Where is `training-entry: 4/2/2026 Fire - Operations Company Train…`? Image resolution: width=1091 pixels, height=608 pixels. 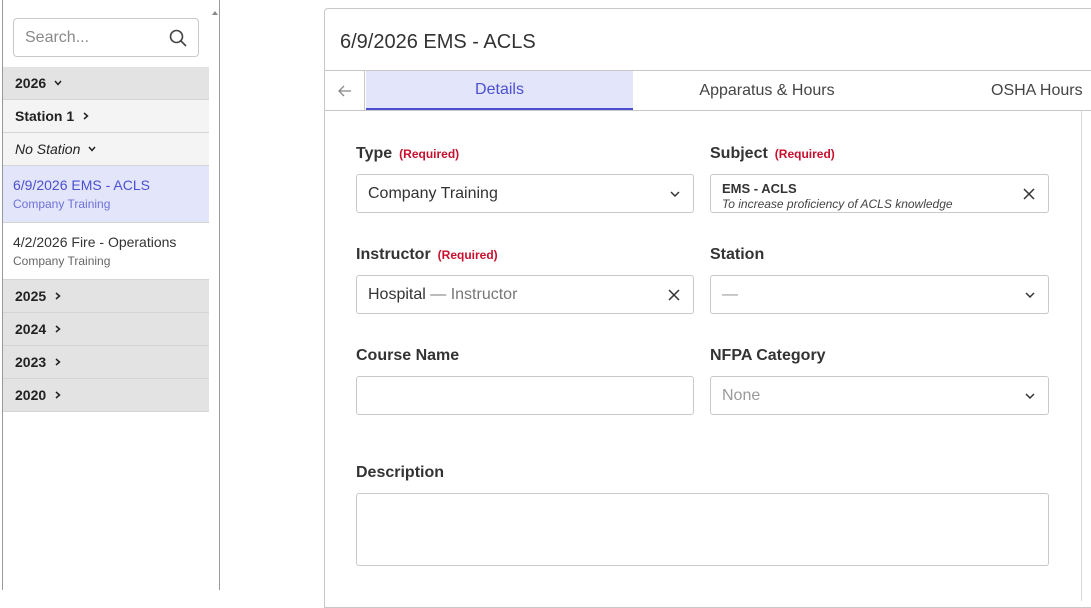
training-entry: 4/2/2026 Fire - Operations Company Train… is located at coordinates (106, 251).